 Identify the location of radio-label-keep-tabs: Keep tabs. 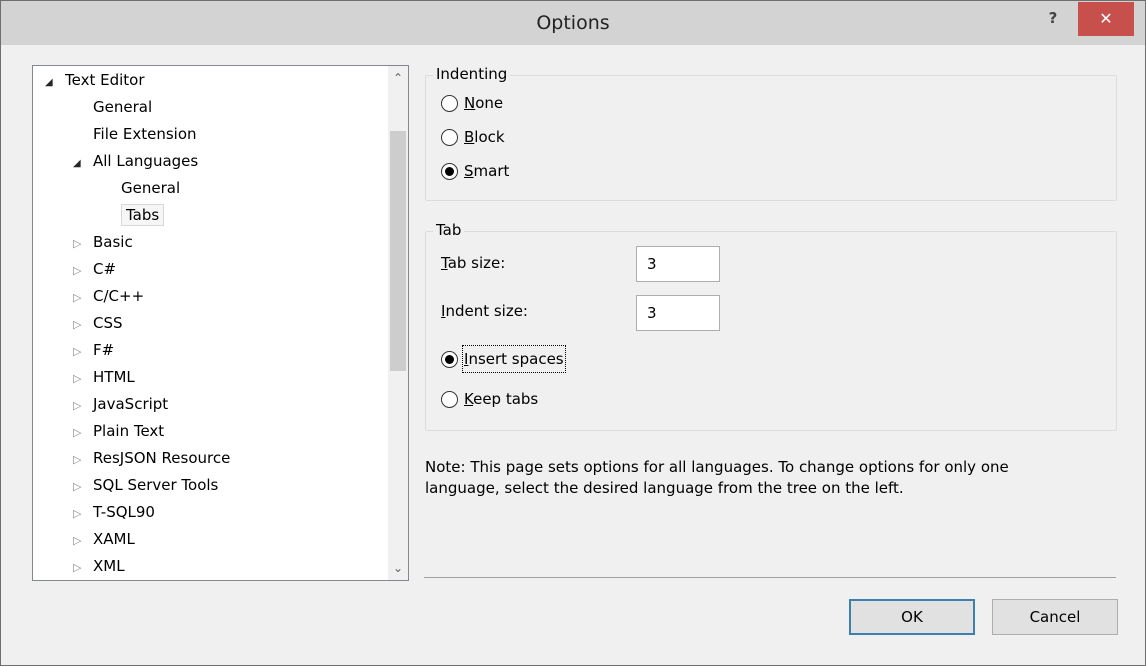
(501, 399).